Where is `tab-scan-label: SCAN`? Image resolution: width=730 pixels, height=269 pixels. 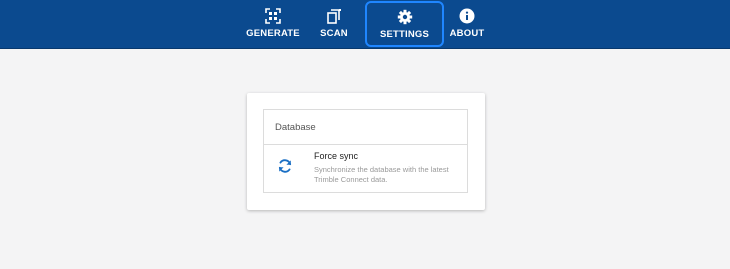 tab-scan-label: SCAN is located at coordinates (334, 33).